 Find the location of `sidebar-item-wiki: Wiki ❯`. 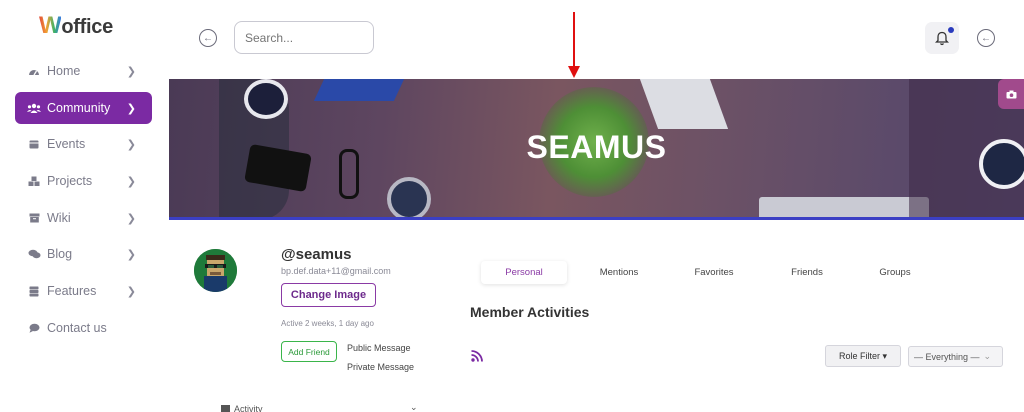

sidebar-item-wiki: Wiki ❯ is located at coordinates (83, 218).